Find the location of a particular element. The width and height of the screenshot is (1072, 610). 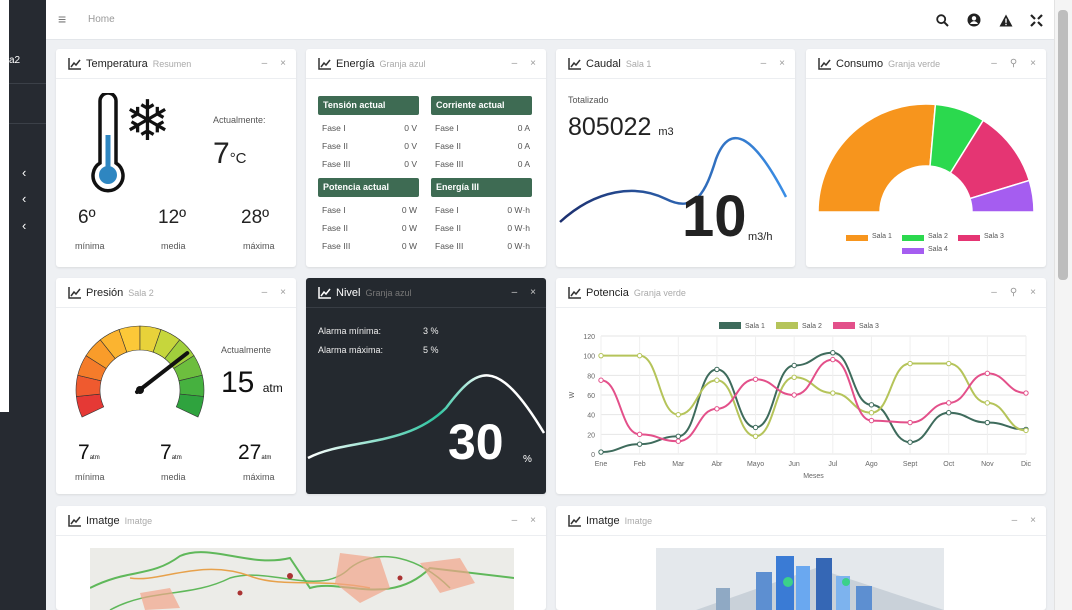

max-value: 28º is located at coordinates (255, 217).